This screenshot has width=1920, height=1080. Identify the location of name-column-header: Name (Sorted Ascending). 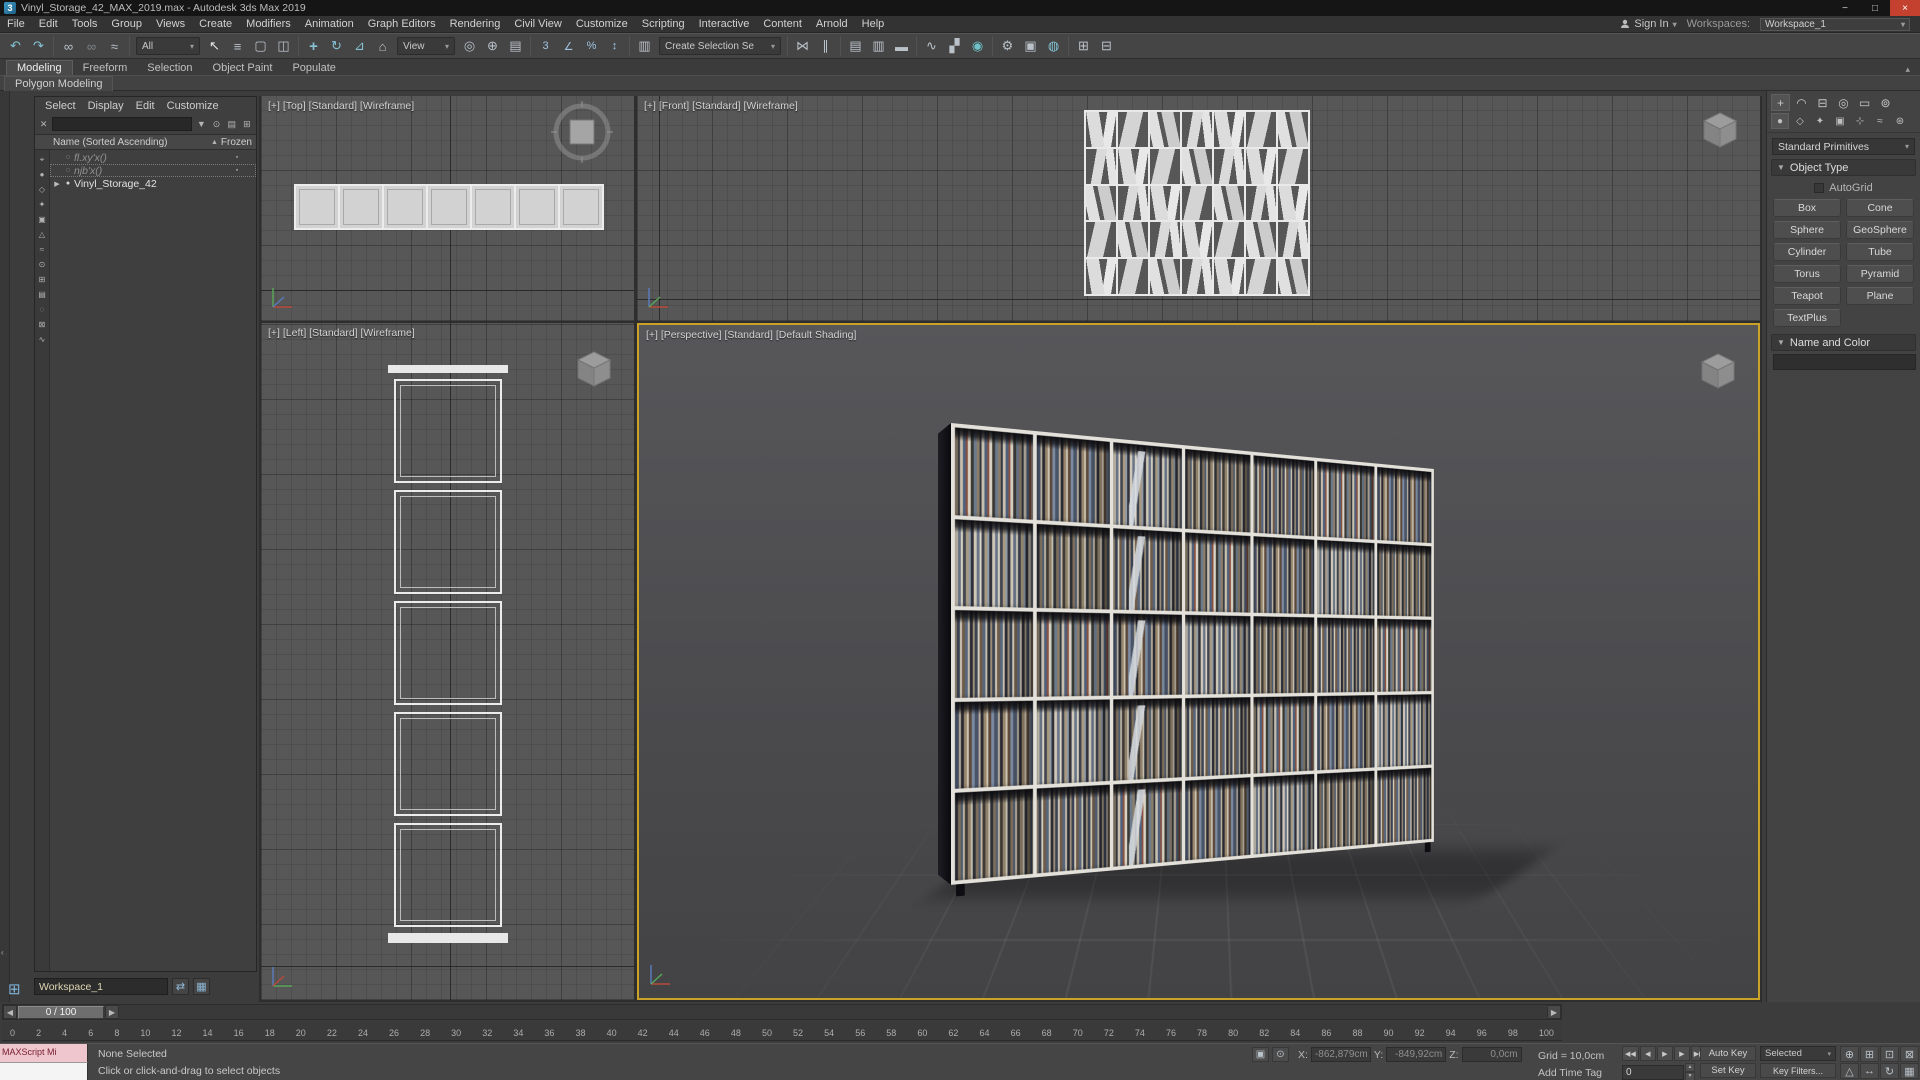
(125, 142).